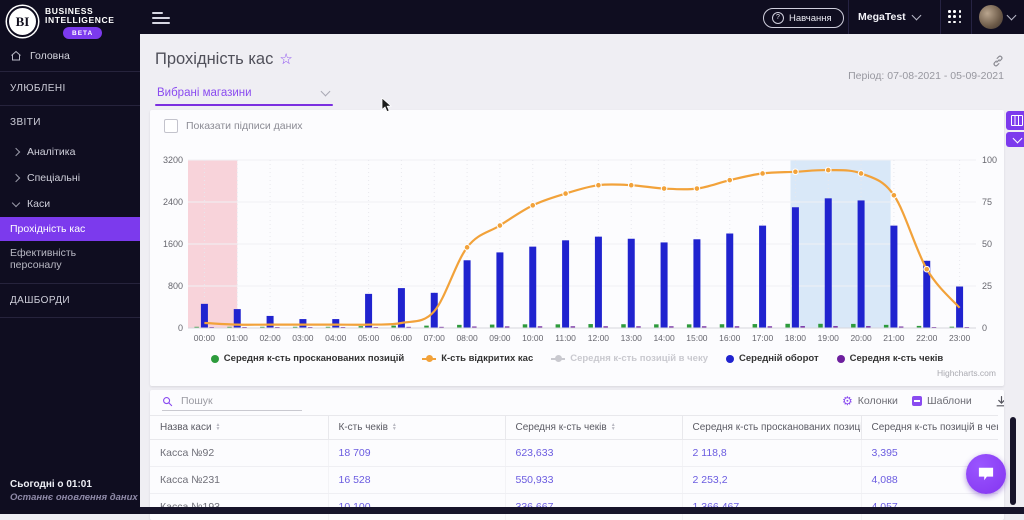  I want to click on x-axis-label: 02:00, so click(270, 338).